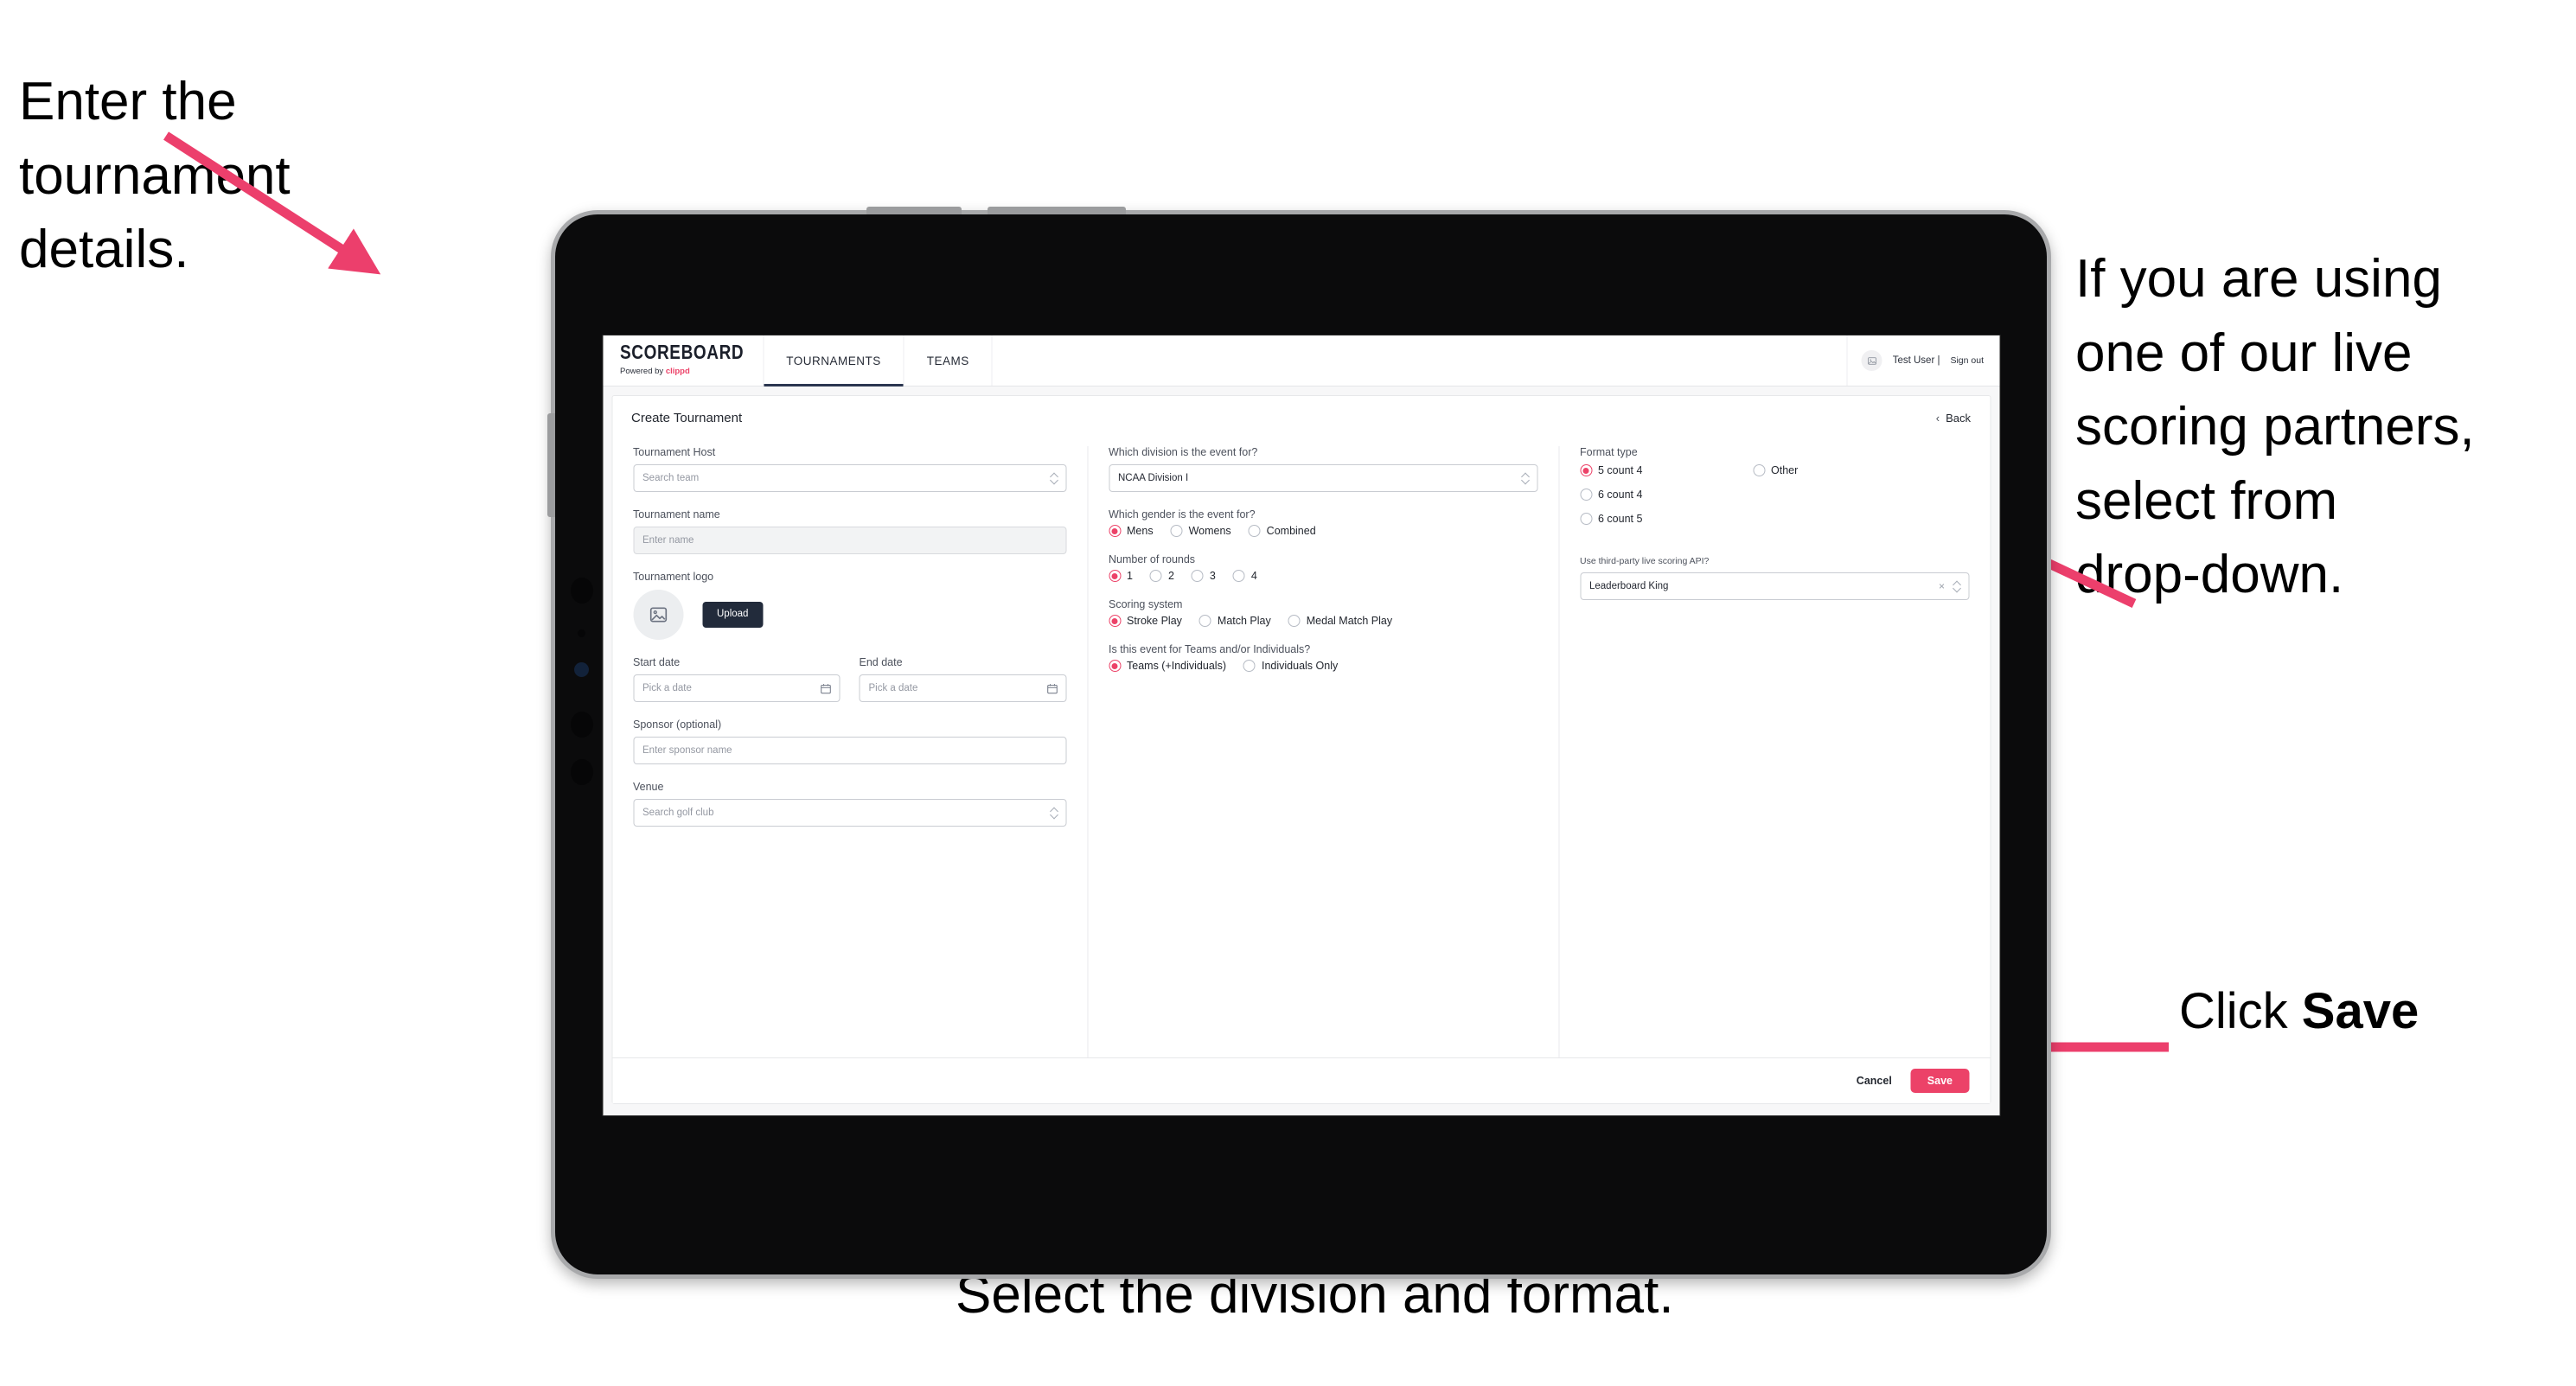 This screenshot has width=2576, height=1386. What do you see at coordinates (1620, 470) in the screenshot?
I see `format-option-label: 5 count 4` at bounding box center [1620, 470].